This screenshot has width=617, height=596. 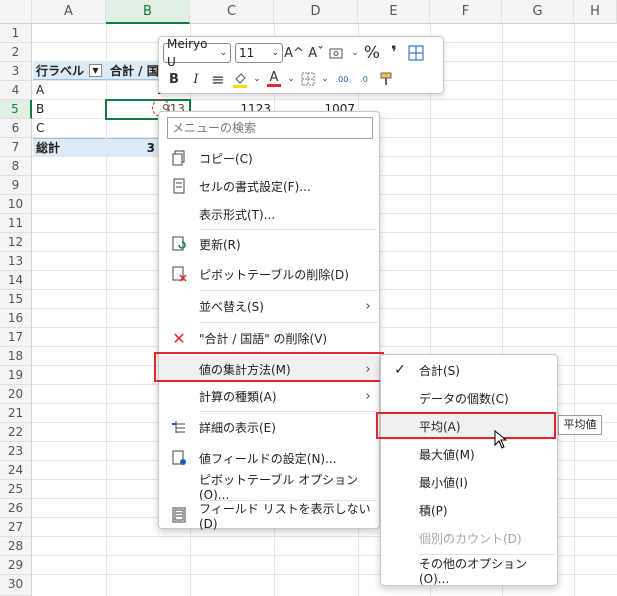 What do you see at coordinates (469, 398) in the screenshot?
I see `submenu-item-count: データの個数(C)` at bounding box center [469, 398].